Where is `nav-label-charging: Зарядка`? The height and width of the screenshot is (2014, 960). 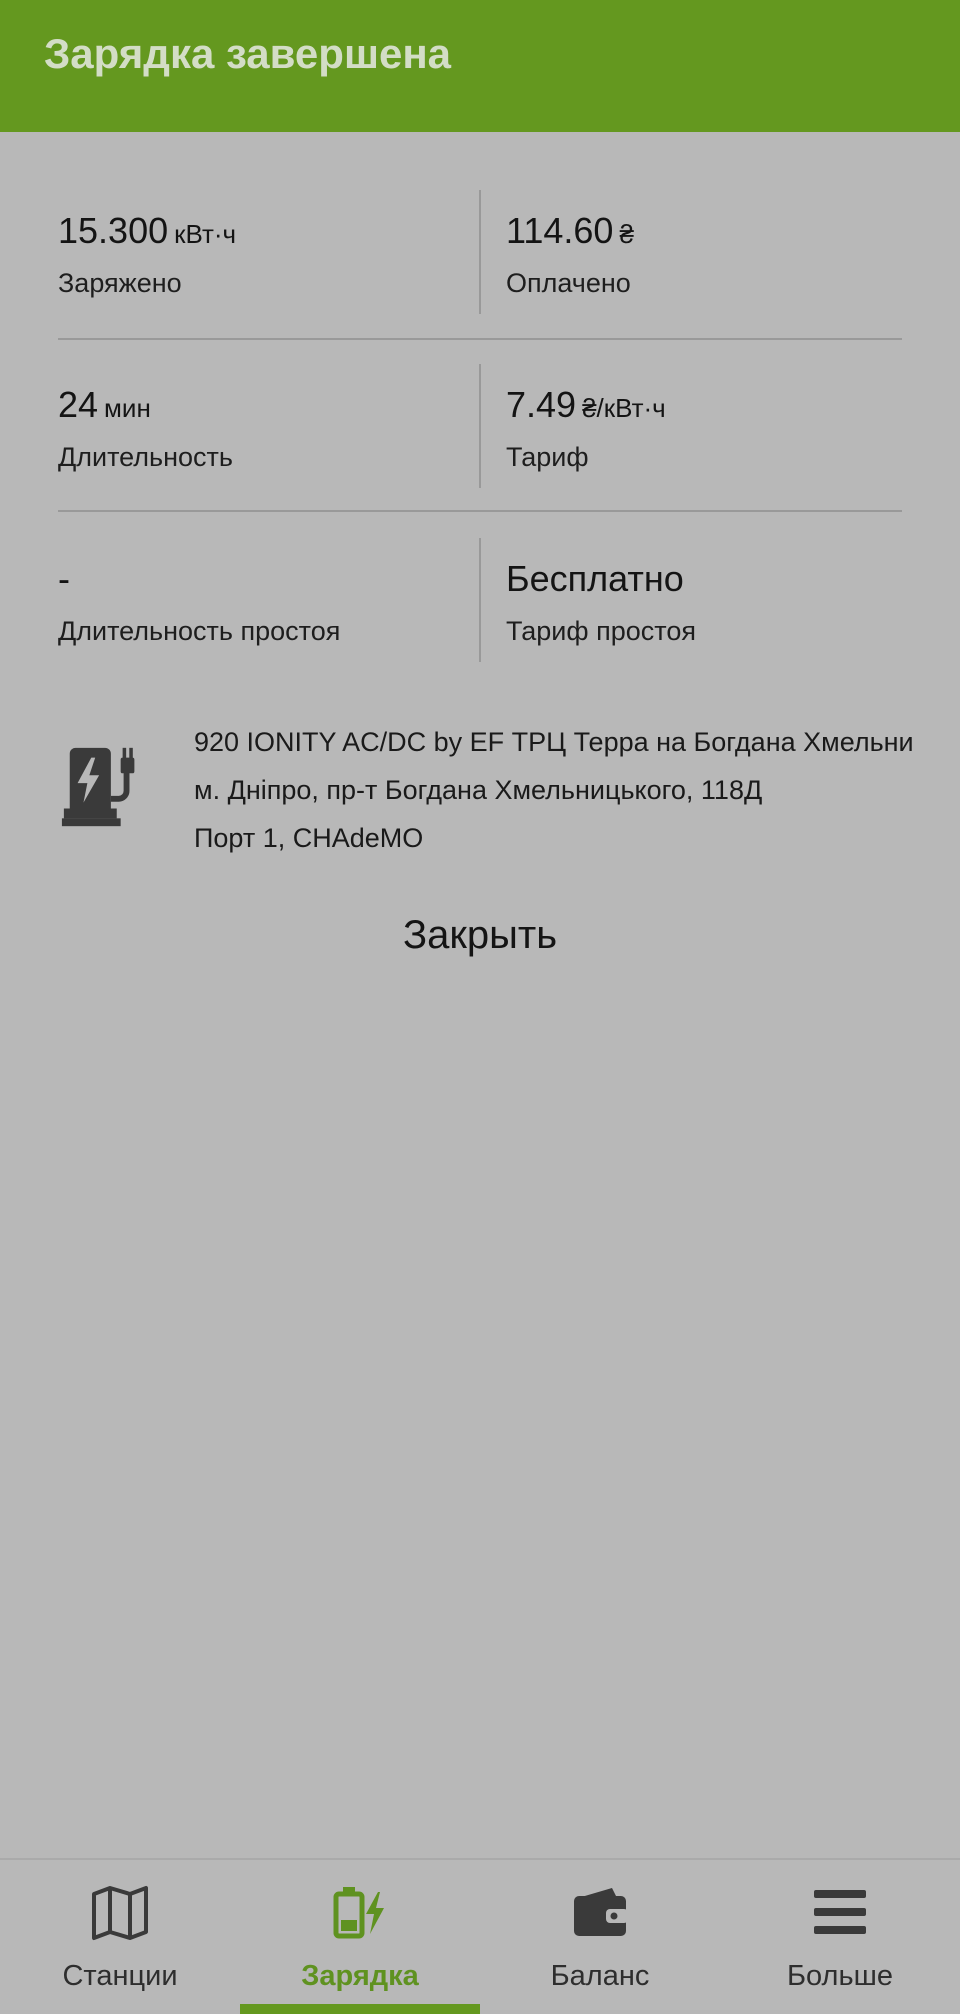 nav-label-charging: Зарядка is located at coordinates (360, 1976).